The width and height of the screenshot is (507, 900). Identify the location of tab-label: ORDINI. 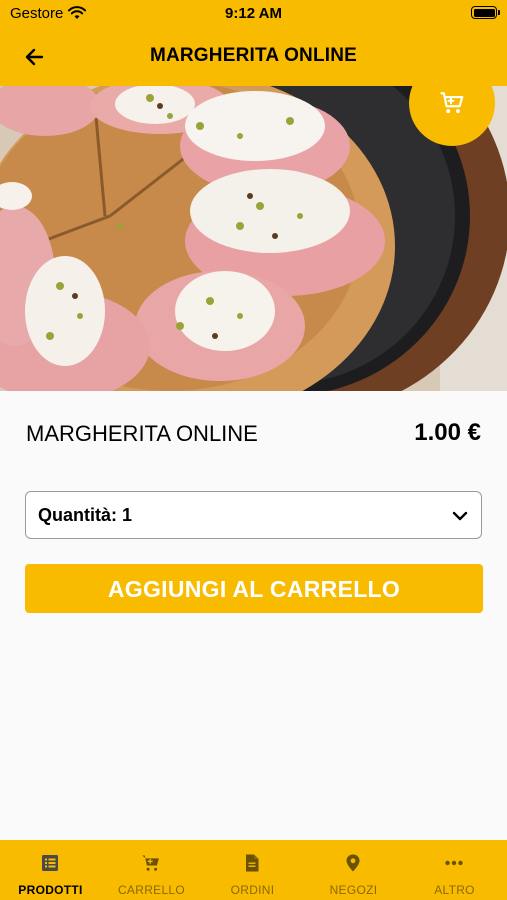
(252, 890).